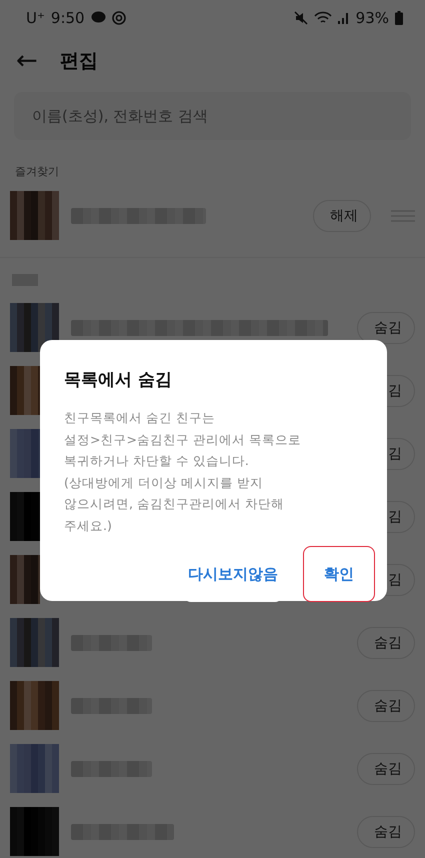 The width and height of the screenshot is (425, 858). I want to click on unfavorite-button: 해제, so click(342, 216).